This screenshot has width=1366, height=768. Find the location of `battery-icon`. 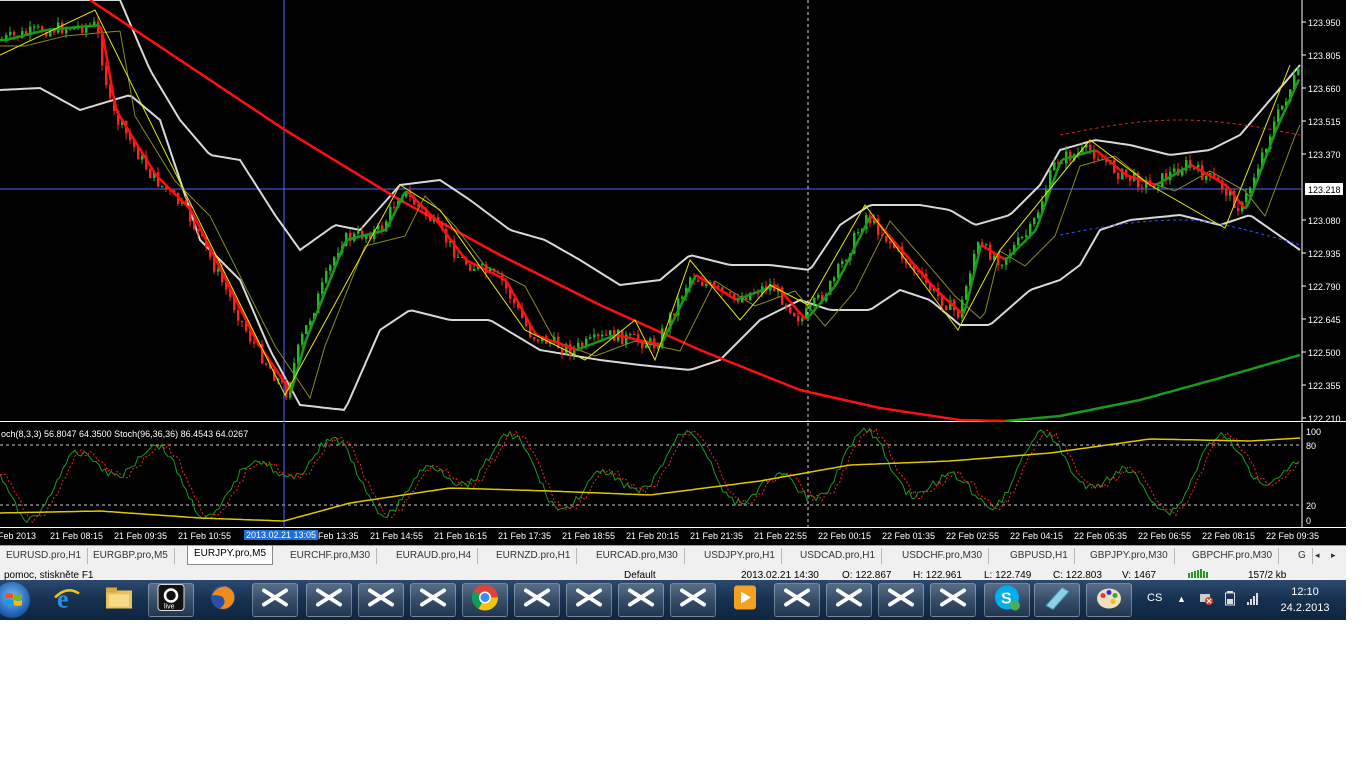

battery-icon is located at coordinates (1230, 599).